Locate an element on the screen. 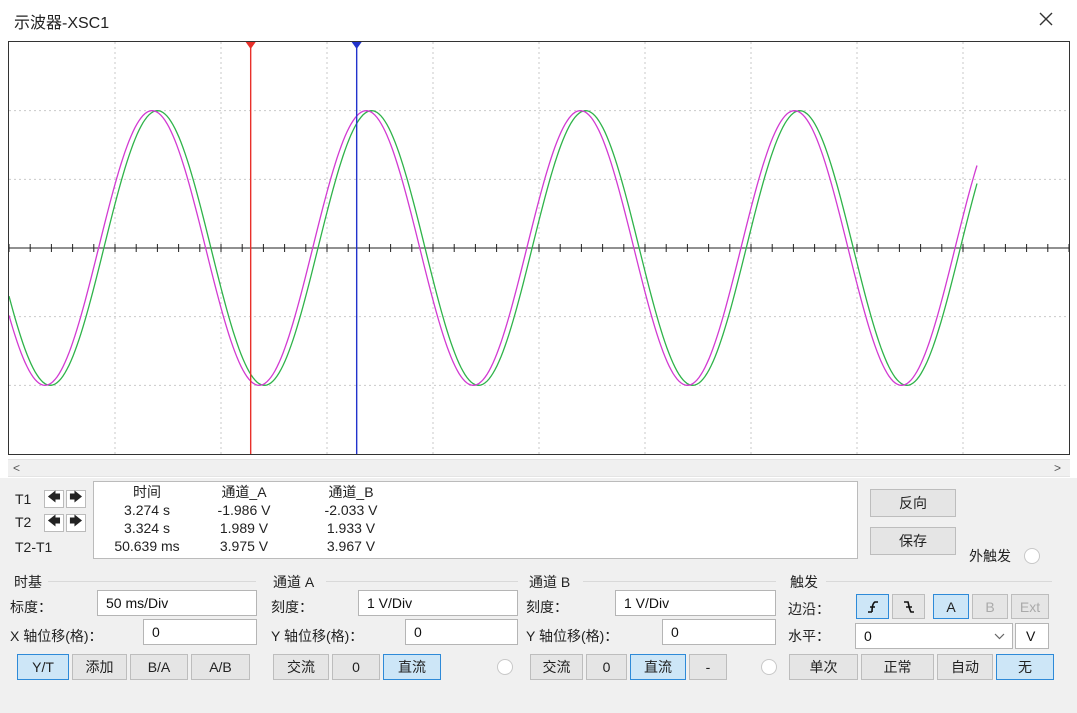 Image resolution: width=1077 pixels, height=713 pixels. channel-b-zero-button: 0 is located at coordinates (606, 667).